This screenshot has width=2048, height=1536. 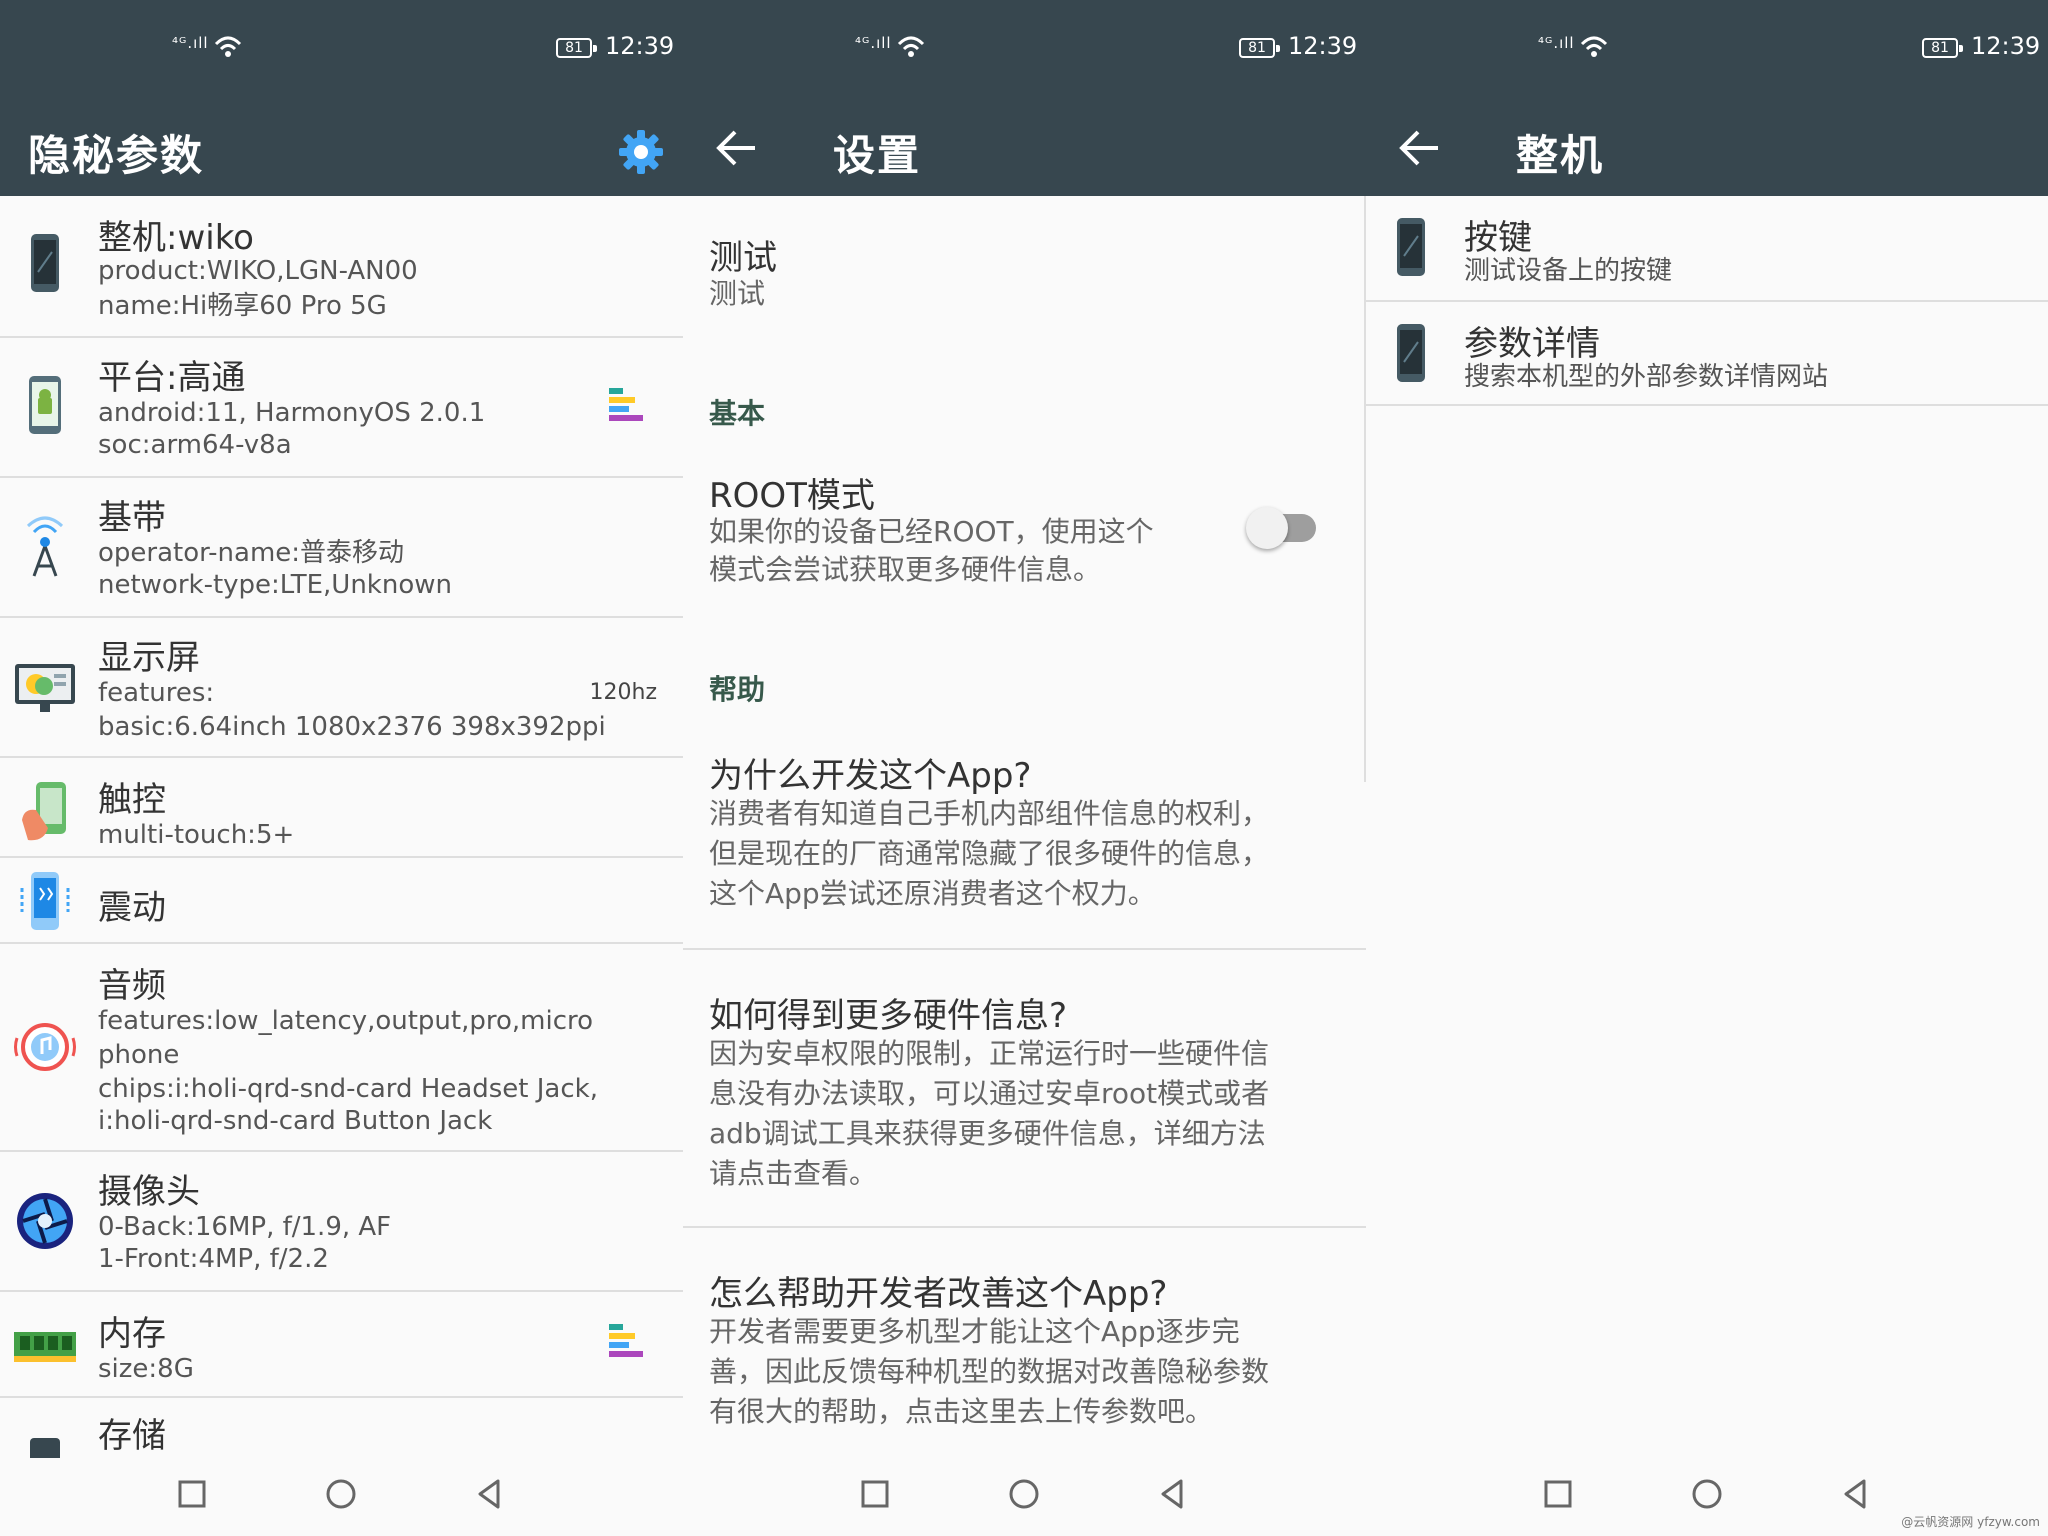 What do you see at coordinates (1024, 148) in the screenshot?
I see `app-bar: 设置` at bounding box center [1024, 148].